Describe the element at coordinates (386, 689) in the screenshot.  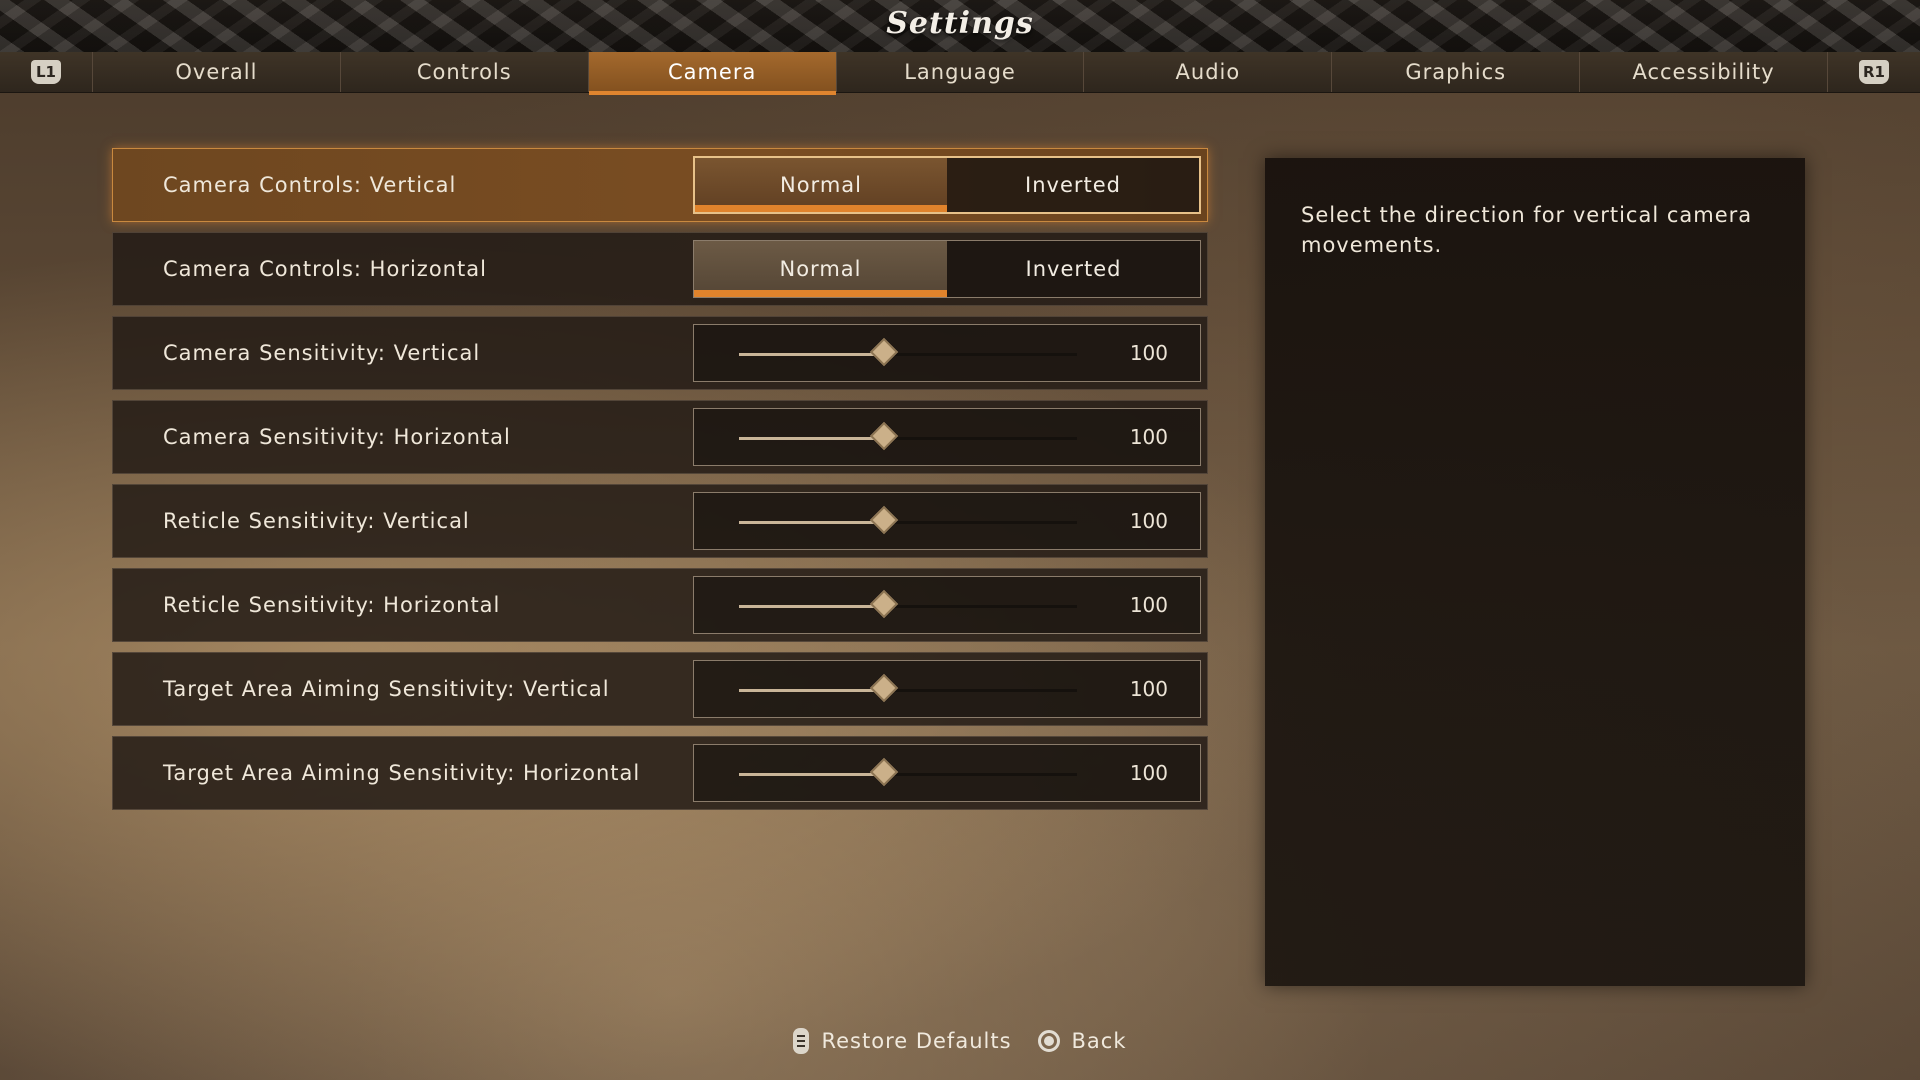
I see `setting-label: Target Area Aiming Sensitivity: Vertical` at that location.